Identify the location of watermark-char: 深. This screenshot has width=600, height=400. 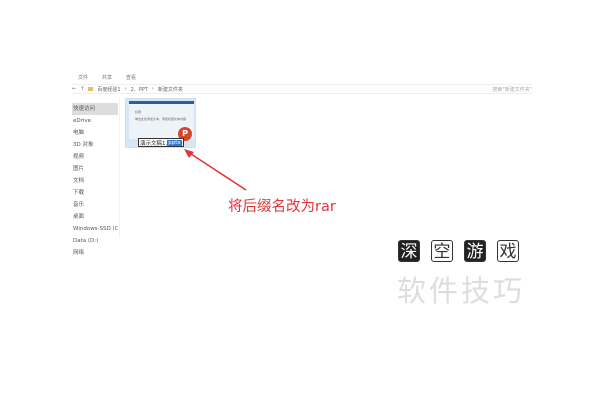
(409, 251).